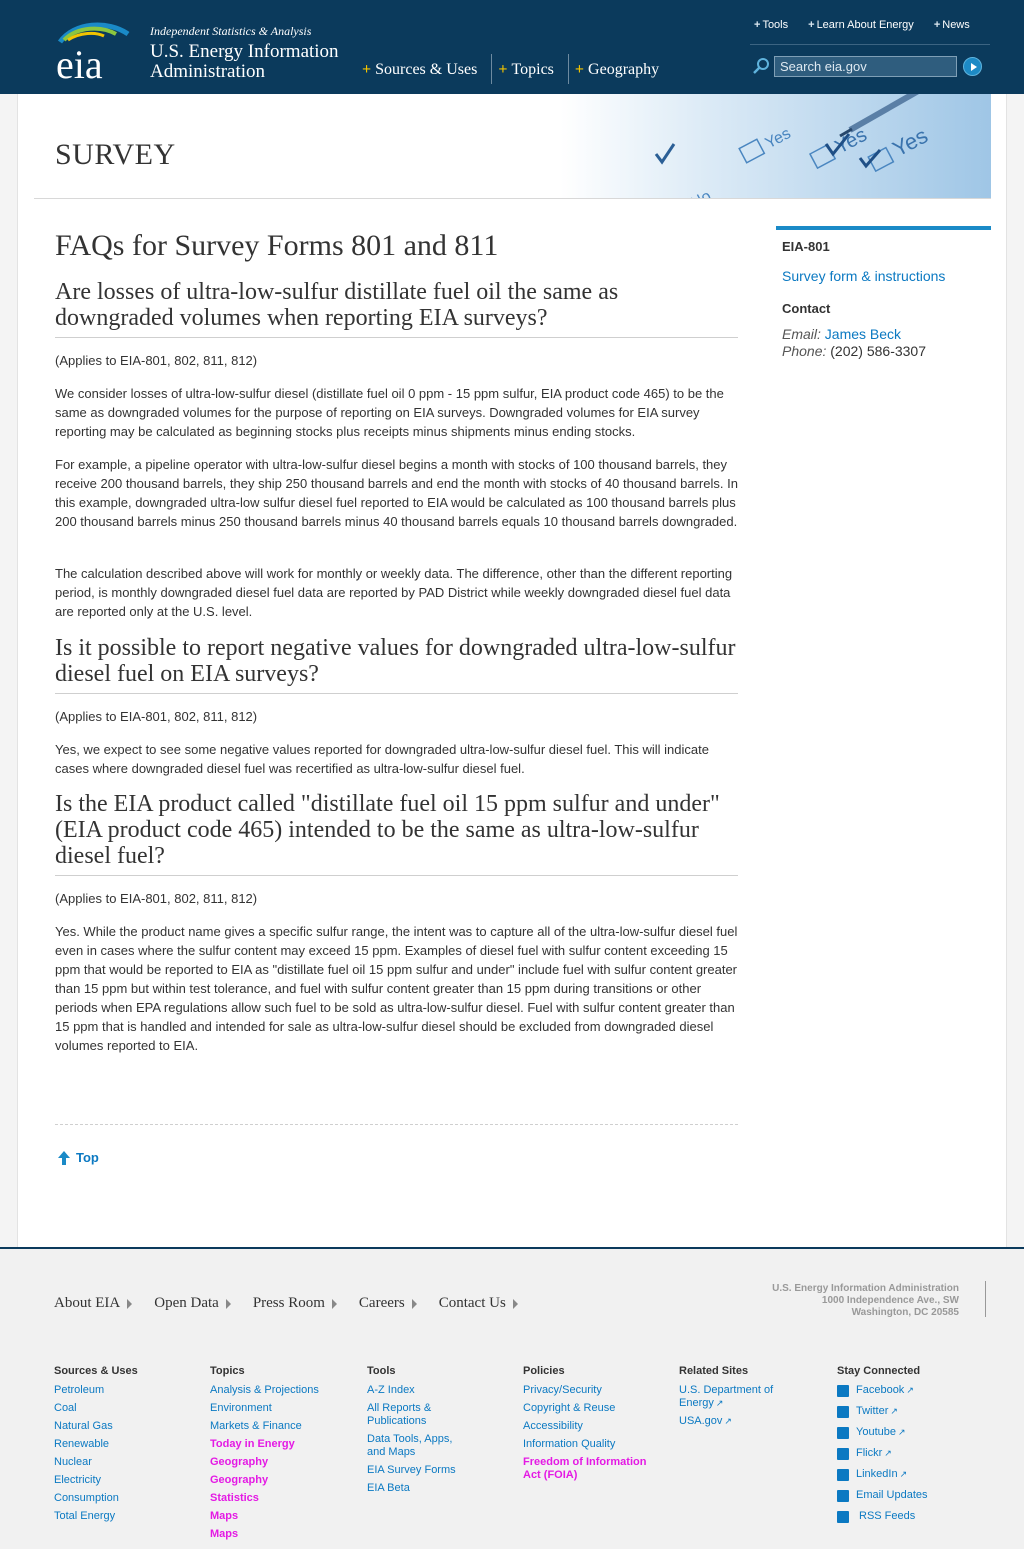 This screenshot has height=1549, width=1024. I want to click on footer-nav-press-room: Press Room, so click(295, 1303).